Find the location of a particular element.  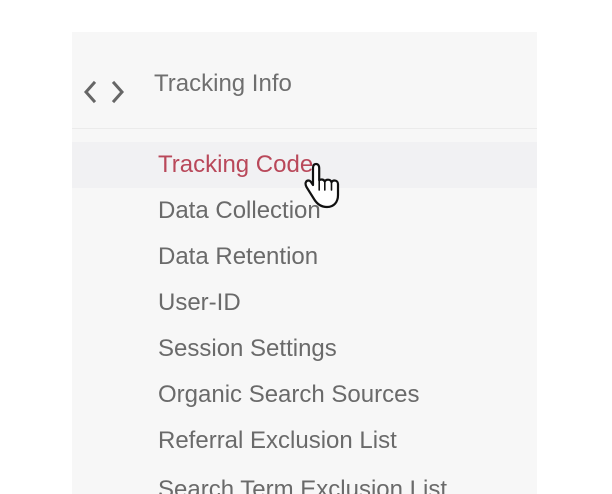

section-divider is located at coordinates (304, 128).